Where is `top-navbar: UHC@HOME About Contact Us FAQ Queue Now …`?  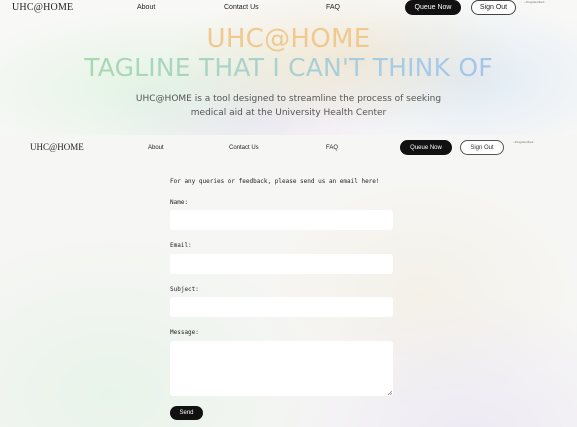 top-navbar: UHC@HOME About Contact Us FAQ Queue Now … is located at coordinates (288, 8).